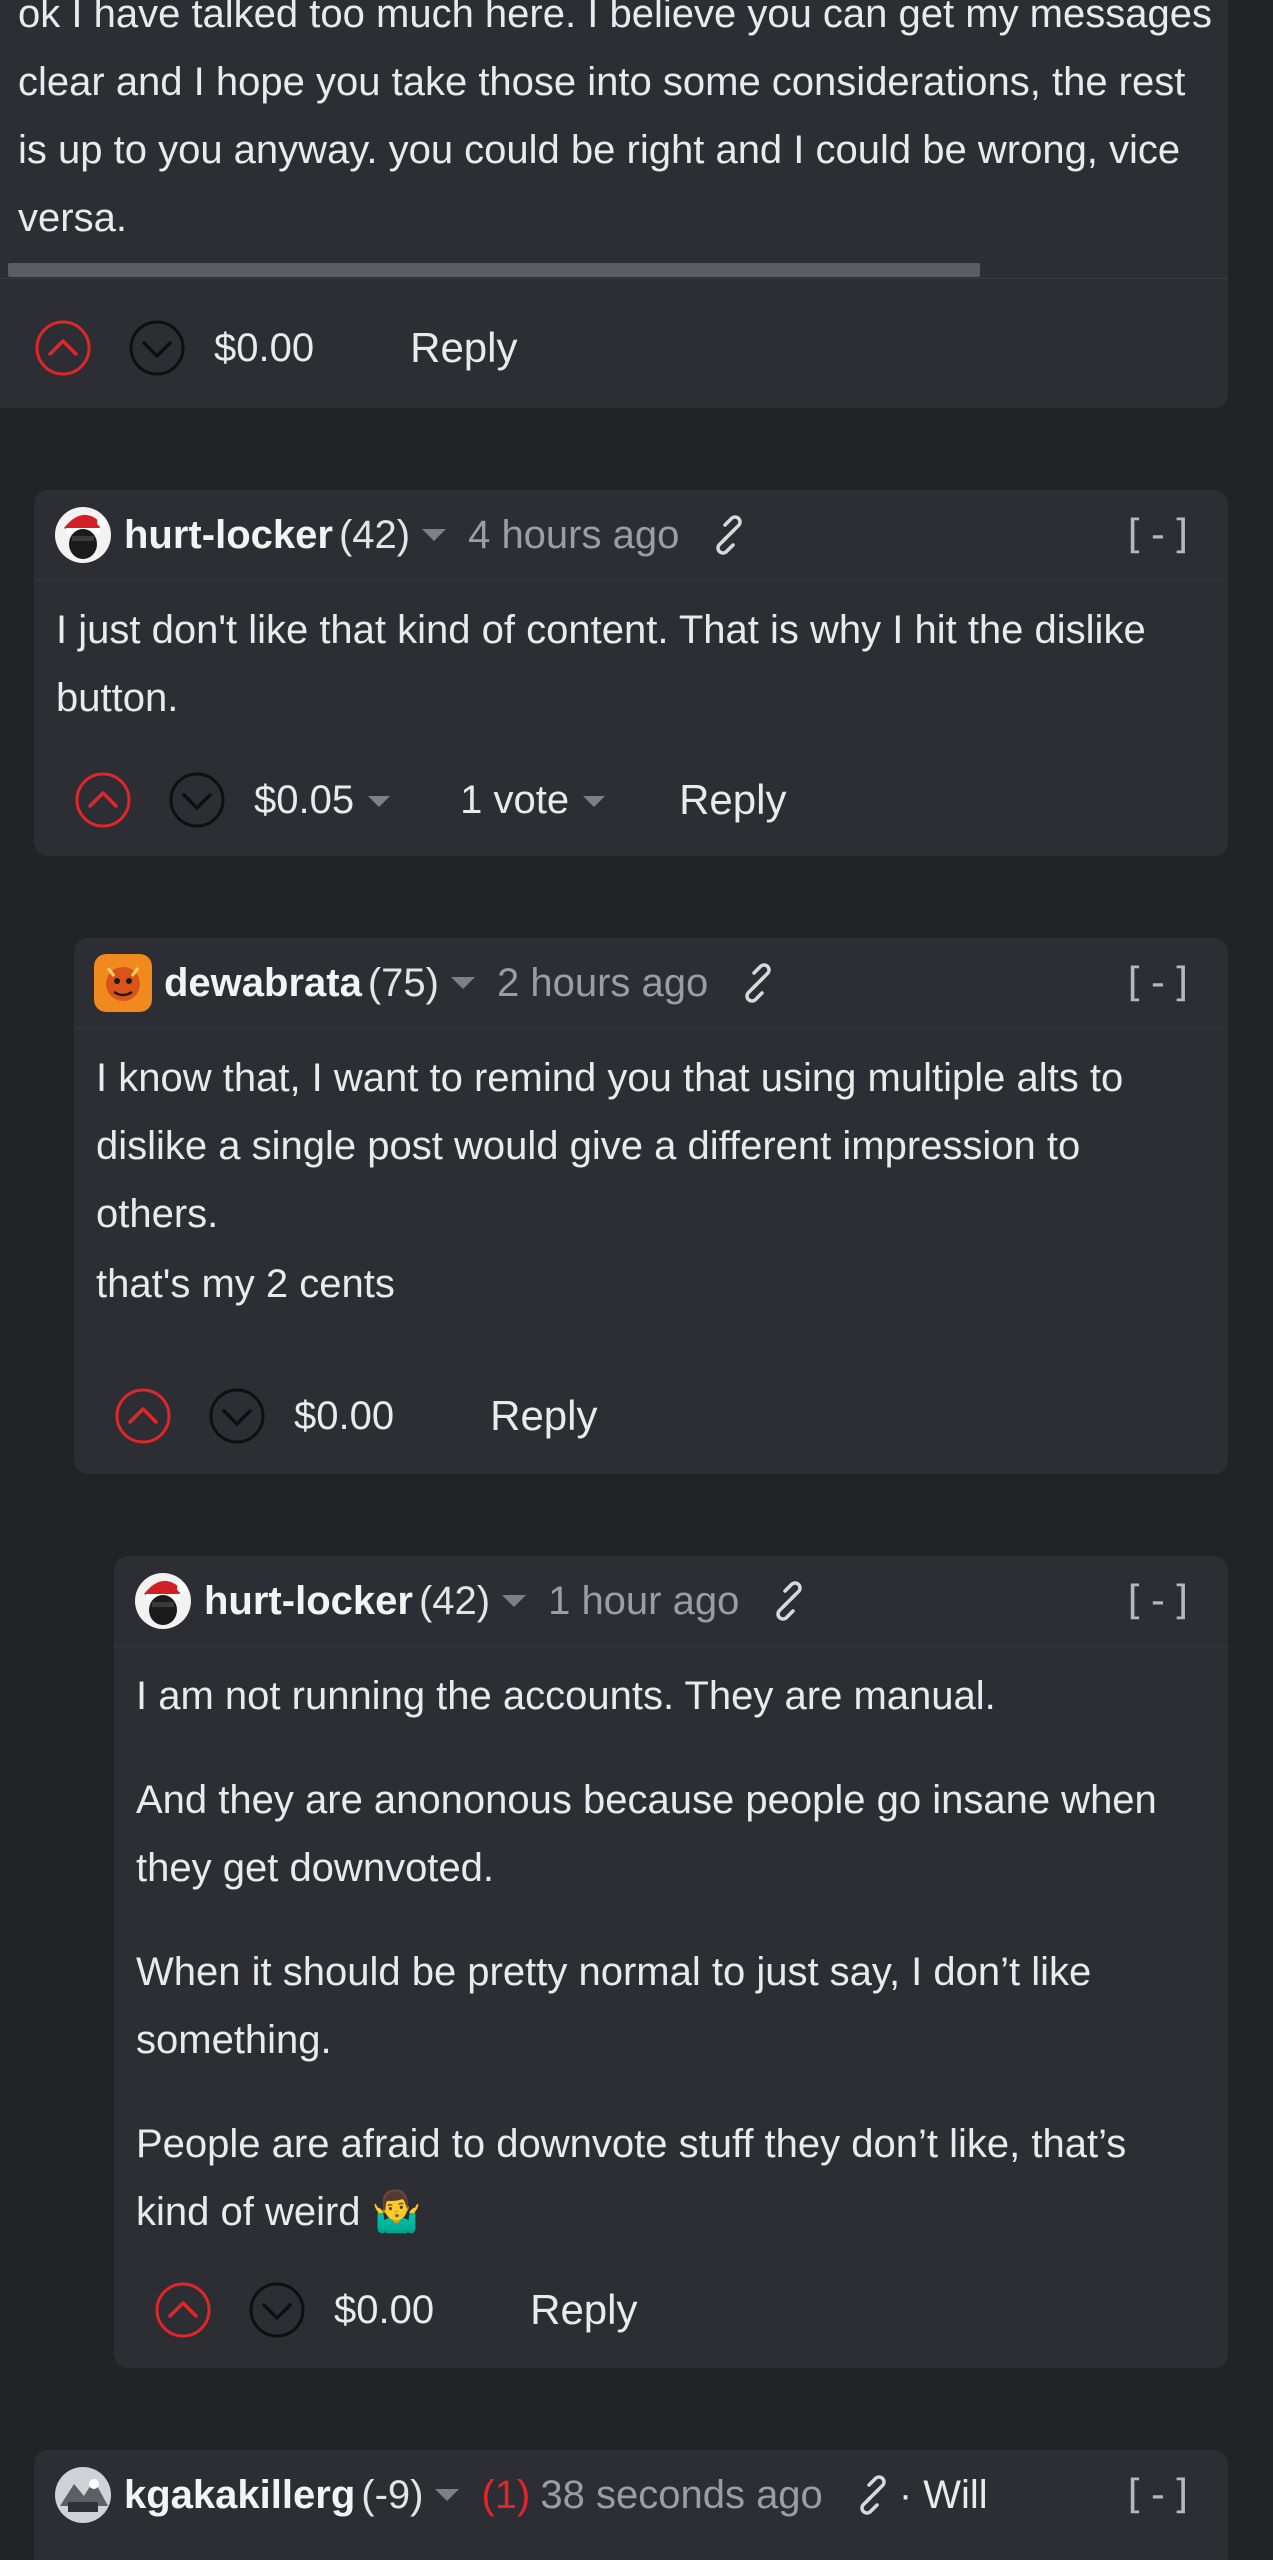 The width and height of the screenshot is (1273, 2560). Describe the element at coordinates (304, 799) in the screenshot. I see `payout-amount: $0.05` at that location.